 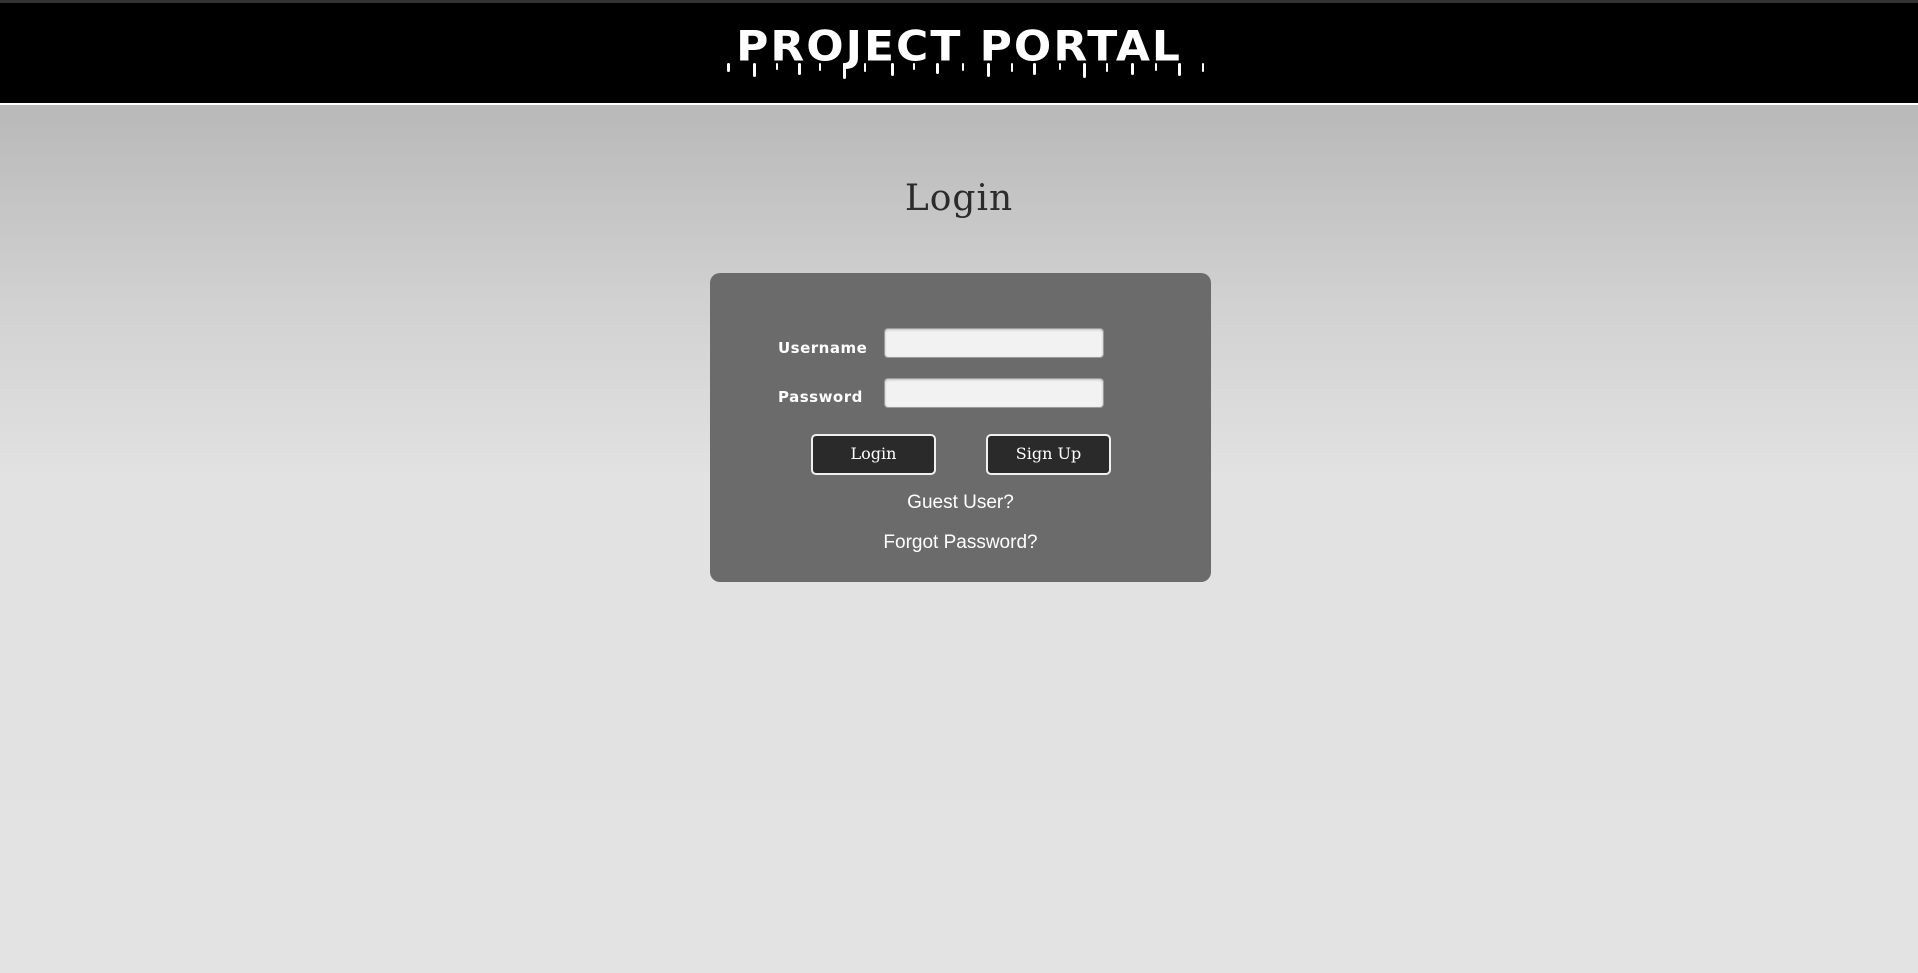 What do you see at coordinates (1048, 454) in the screenshot?
I see `signup-button: Sign Up` at bounding box center [1048, 454].